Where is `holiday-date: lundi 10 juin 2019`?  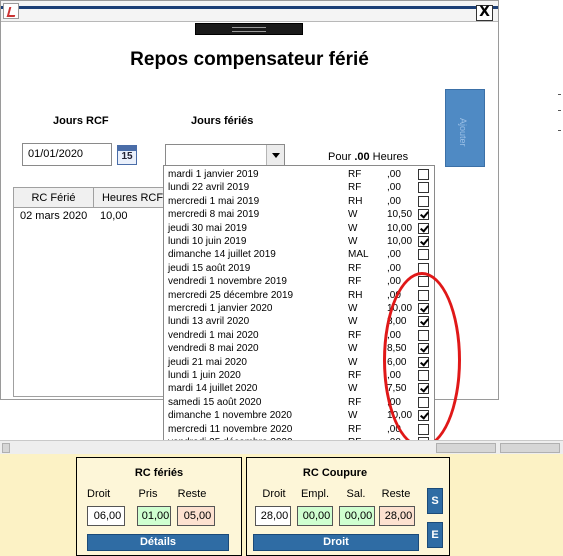 holiday-date: lundi 10 juin 2019 is located at coordinates (207, 241).